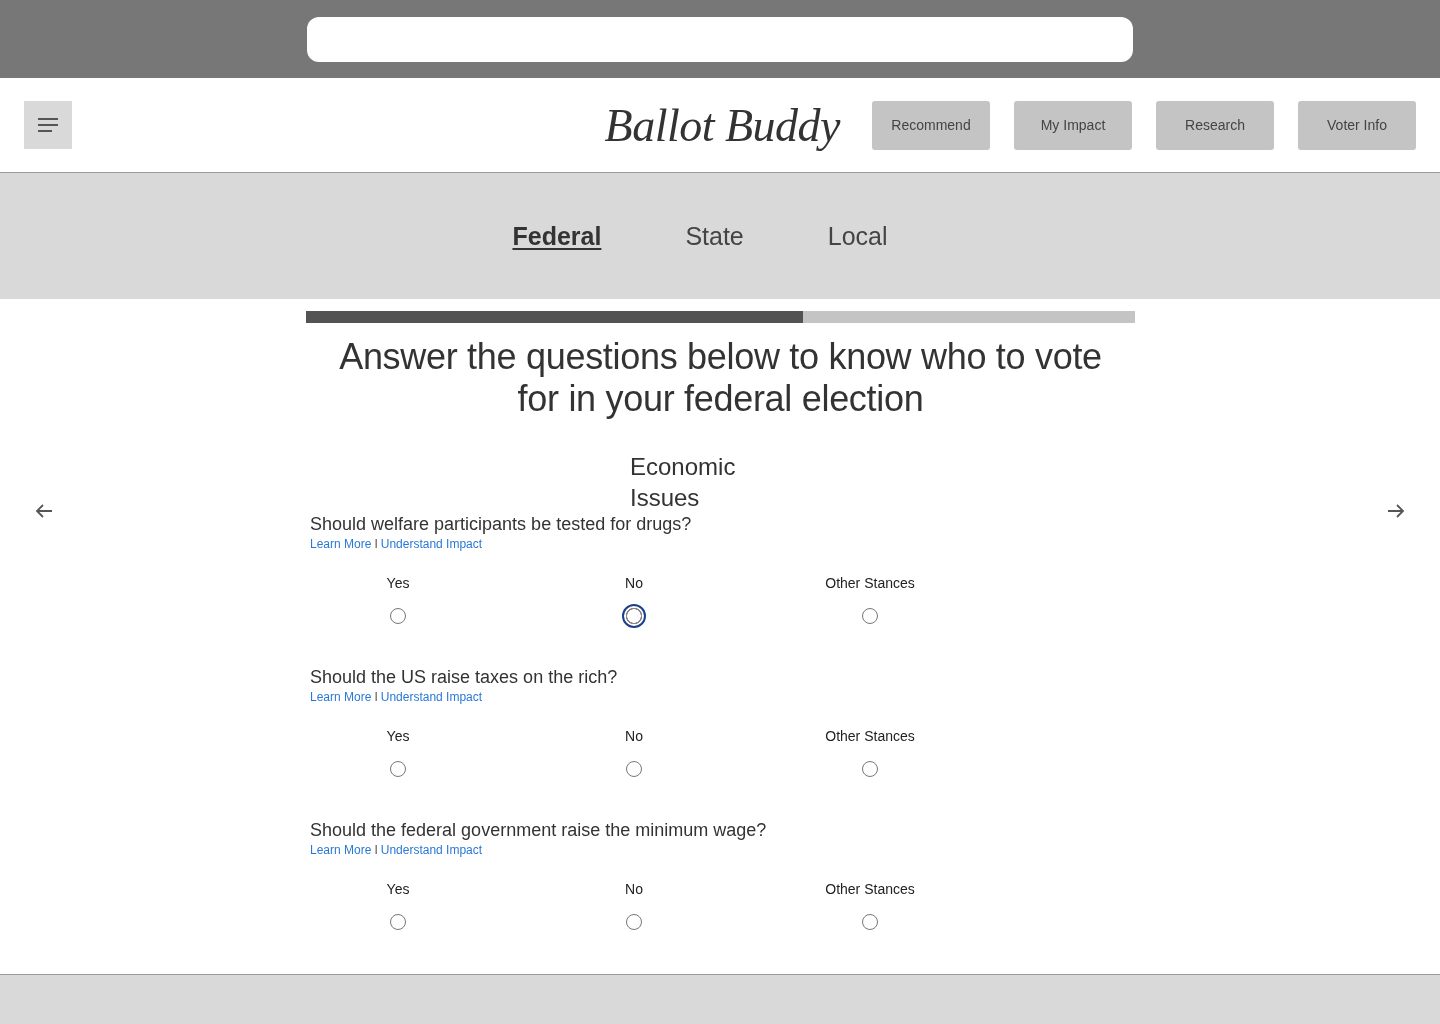 This screenshot has width=1440, height=1024. I want to click on tab: Local, so click(857, 236).